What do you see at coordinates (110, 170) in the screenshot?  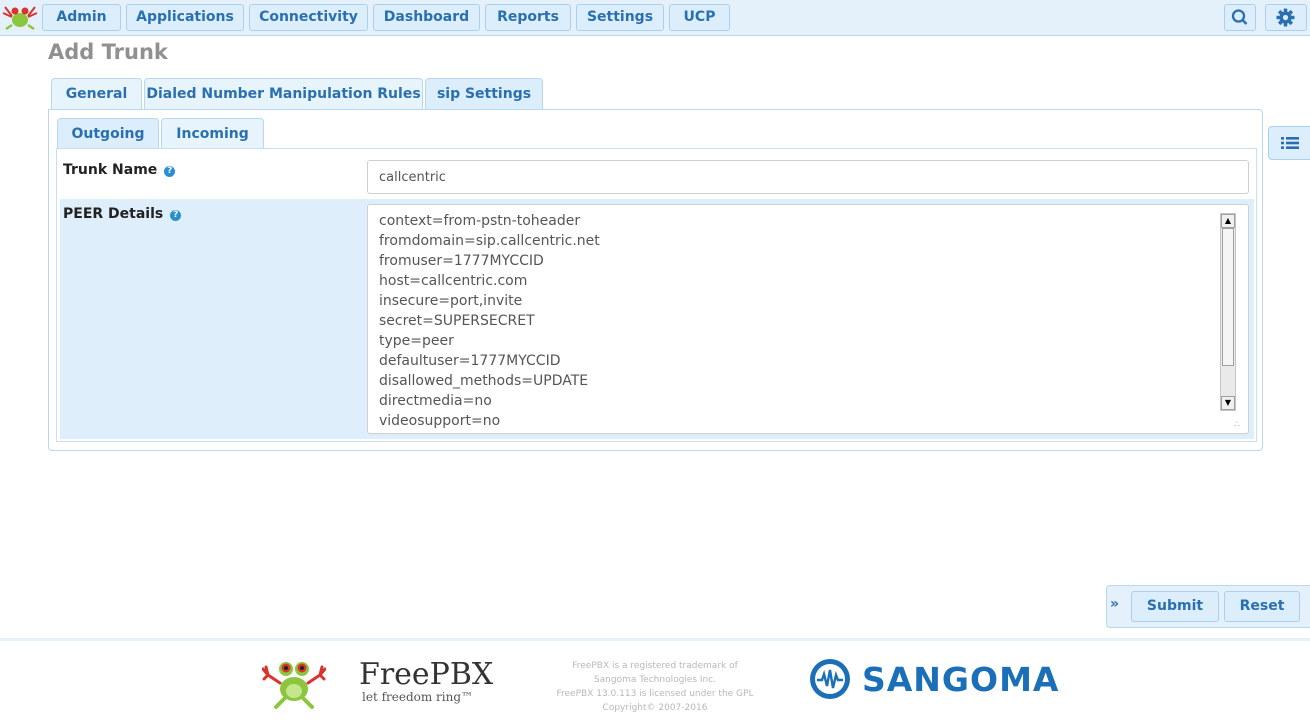 I see `trunk-name-label: Trunk Name` at bounding box center [110, 170].